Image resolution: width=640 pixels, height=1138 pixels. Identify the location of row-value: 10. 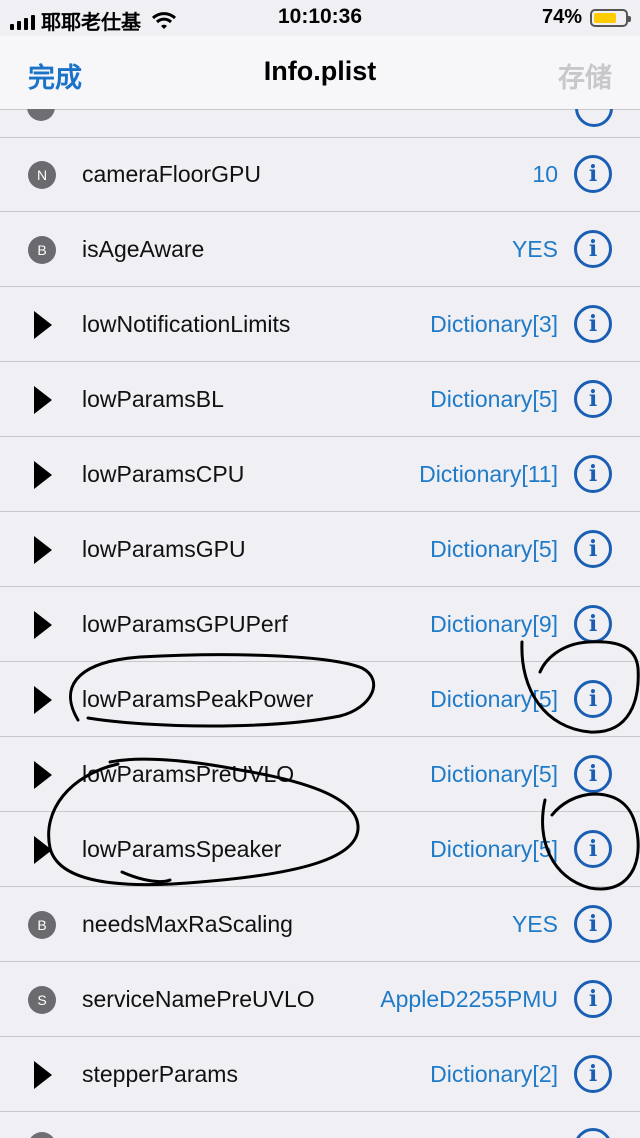
(545, 174).